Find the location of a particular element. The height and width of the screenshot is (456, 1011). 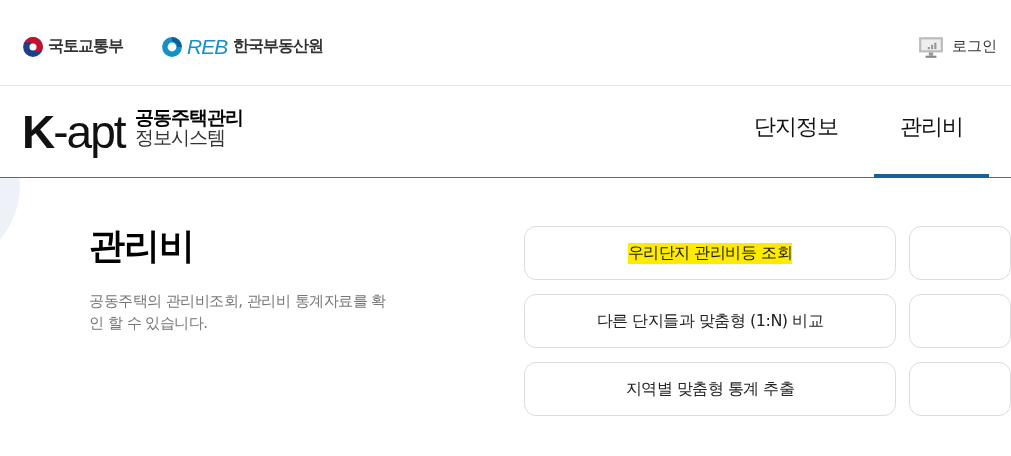

ministry-name: 국토교통부 is located at coordinates (85, 46).